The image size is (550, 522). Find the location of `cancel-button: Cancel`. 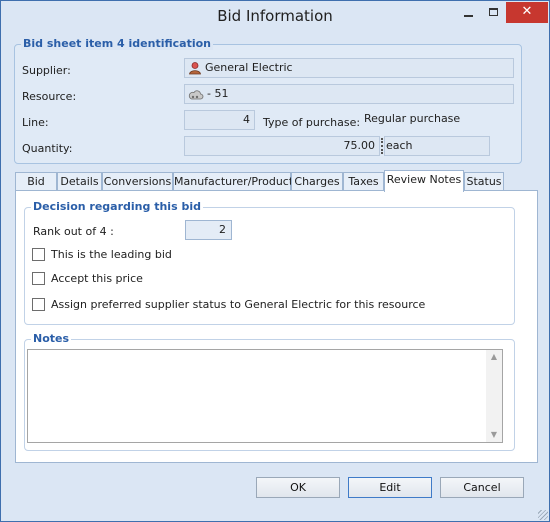

cancel-button: Cancel is located at coordinates (482, 487).